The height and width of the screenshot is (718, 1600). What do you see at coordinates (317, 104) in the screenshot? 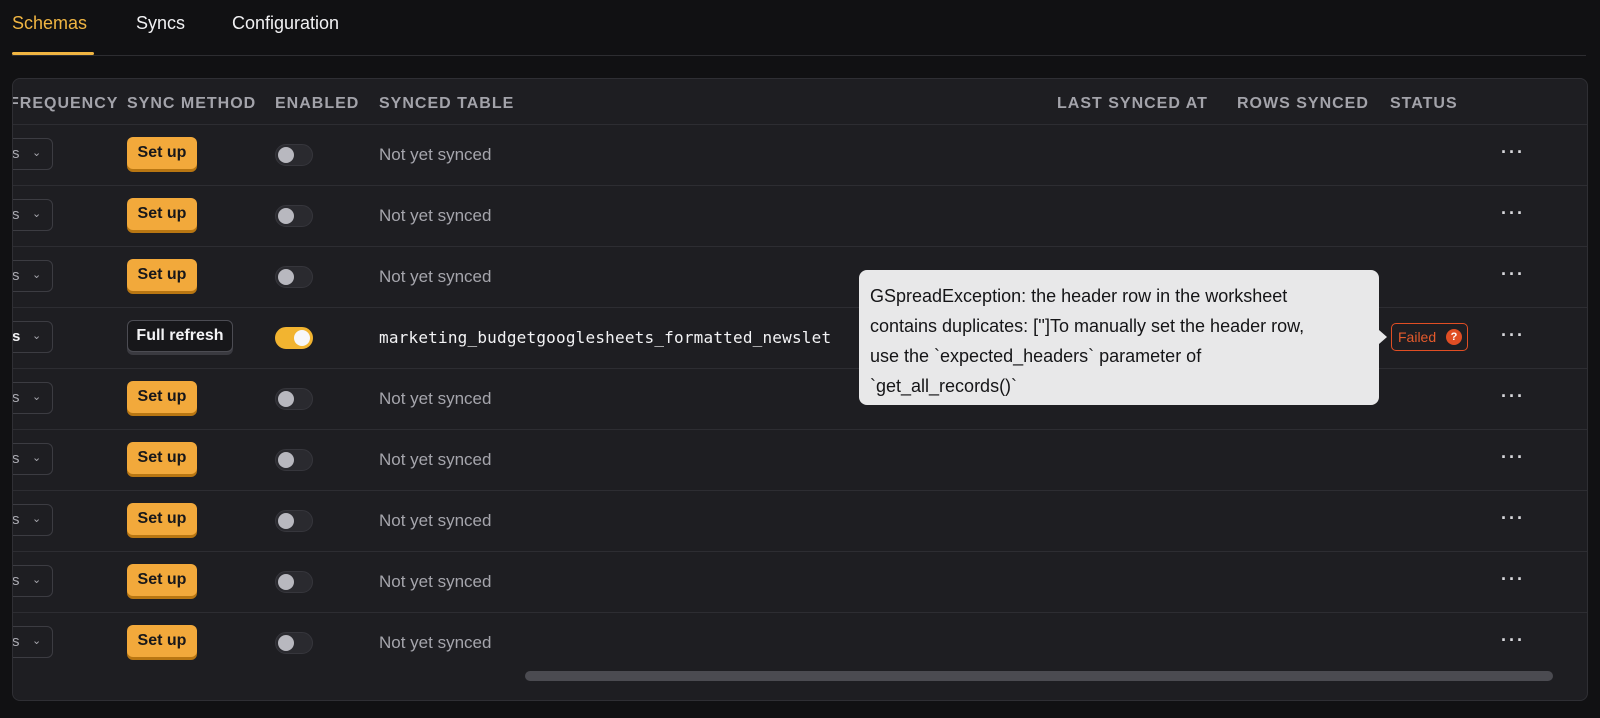
I see `header-enabled: ENABLED` at bounding box center [317, 104].